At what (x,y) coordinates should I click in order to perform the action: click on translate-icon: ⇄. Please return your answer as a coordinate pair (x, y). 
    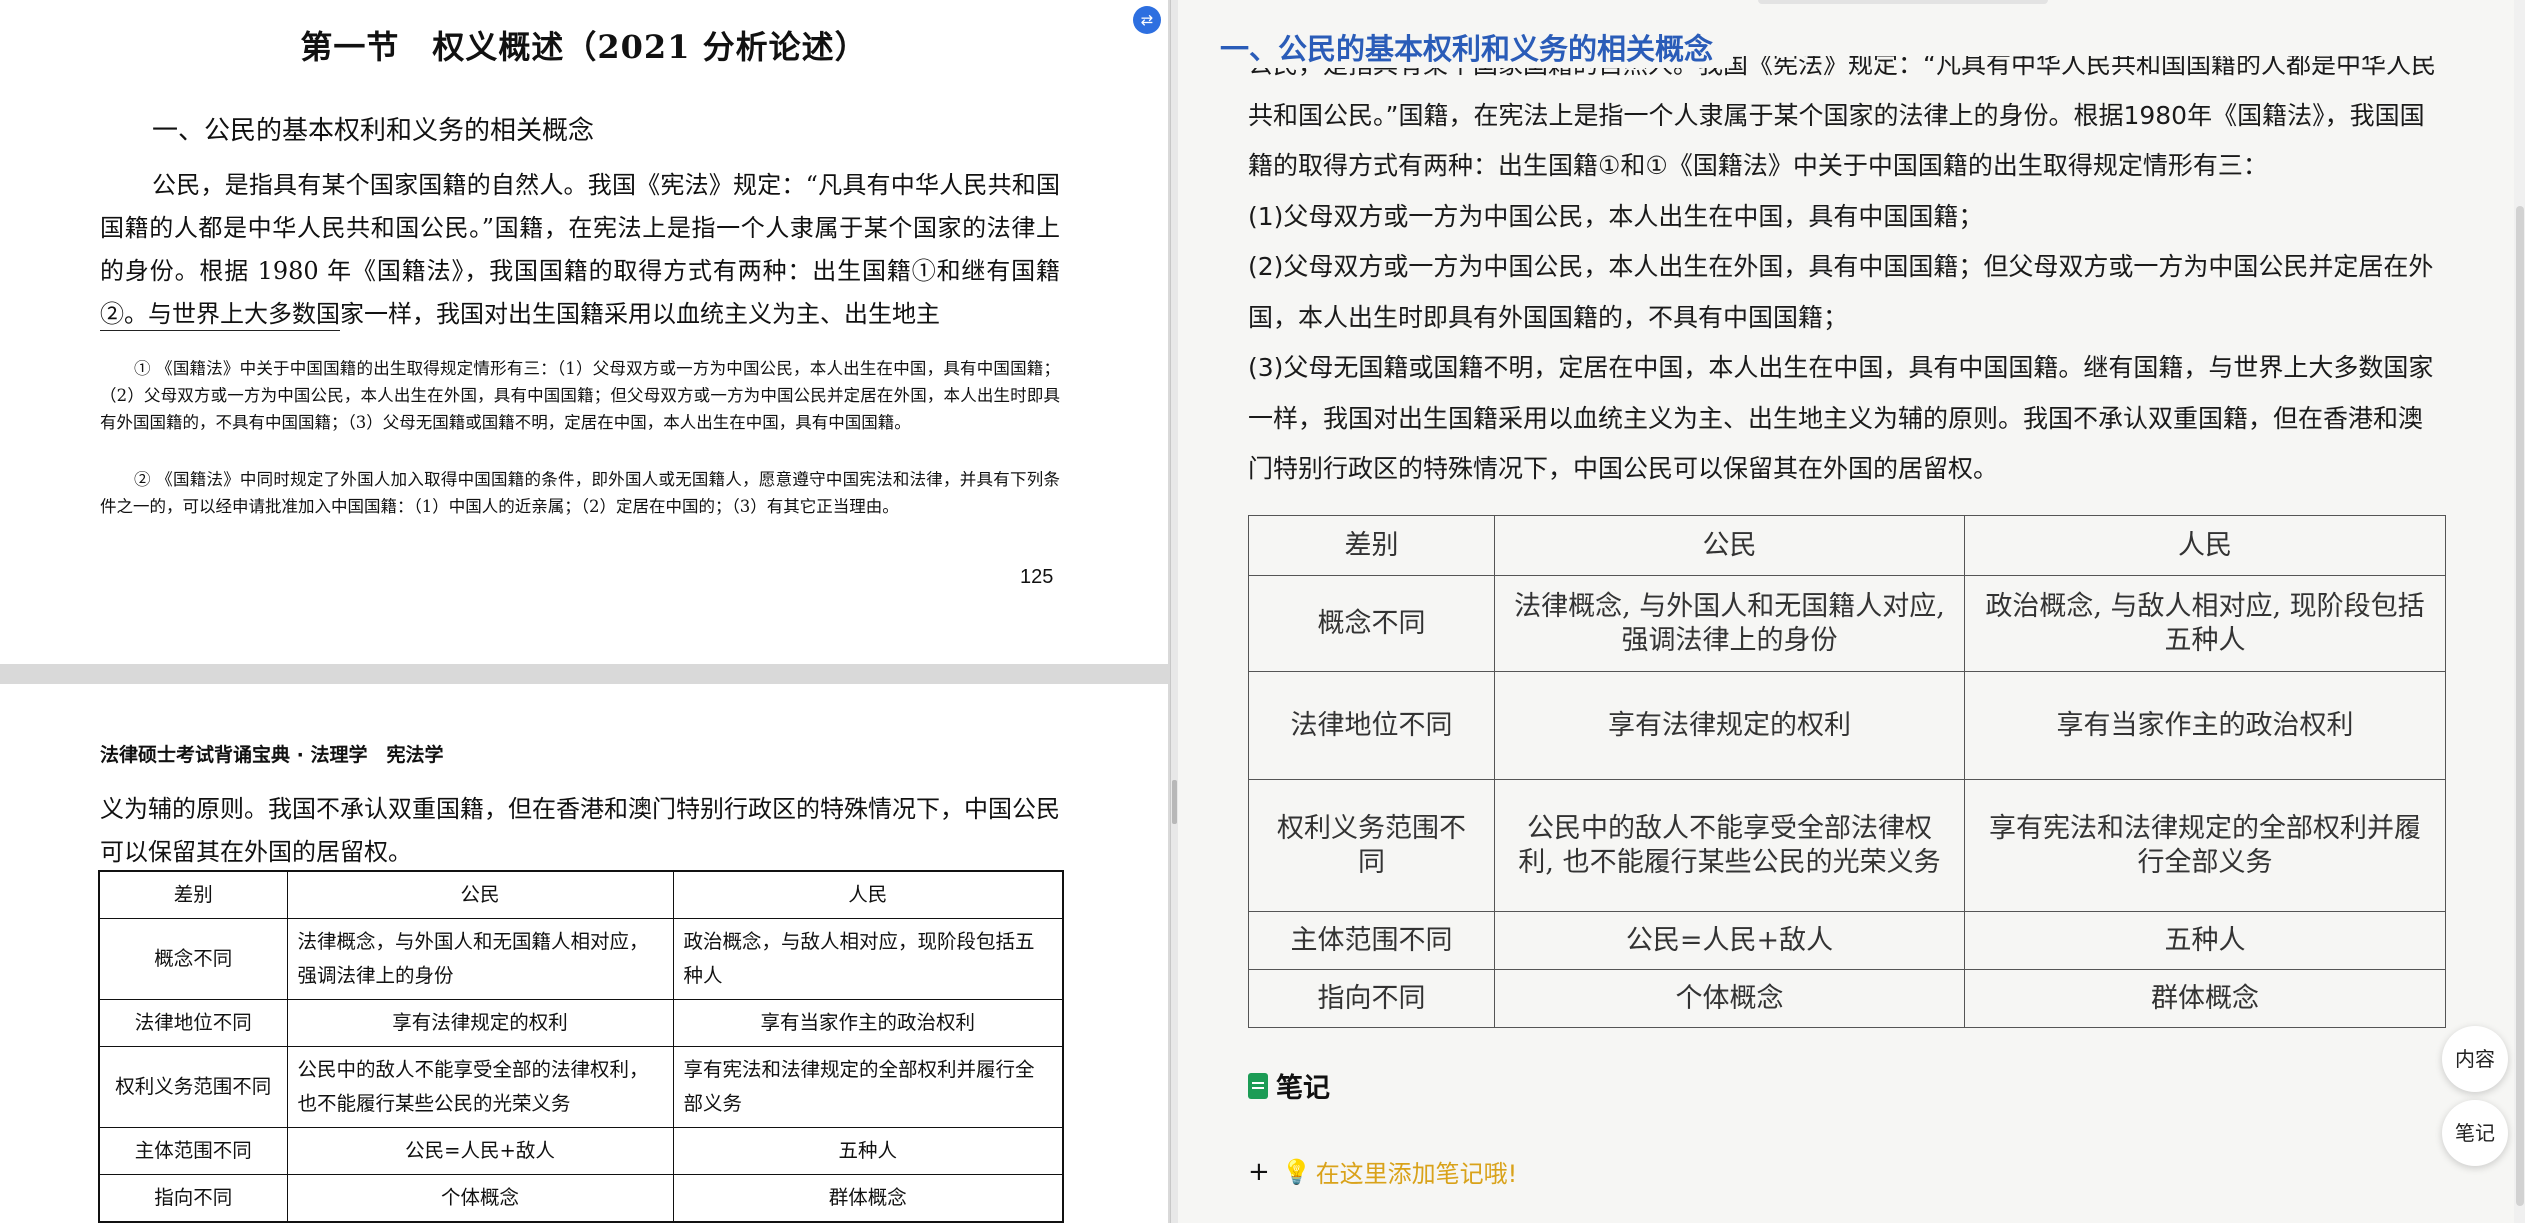
    Looking at the image, I should click on (1147, 20).